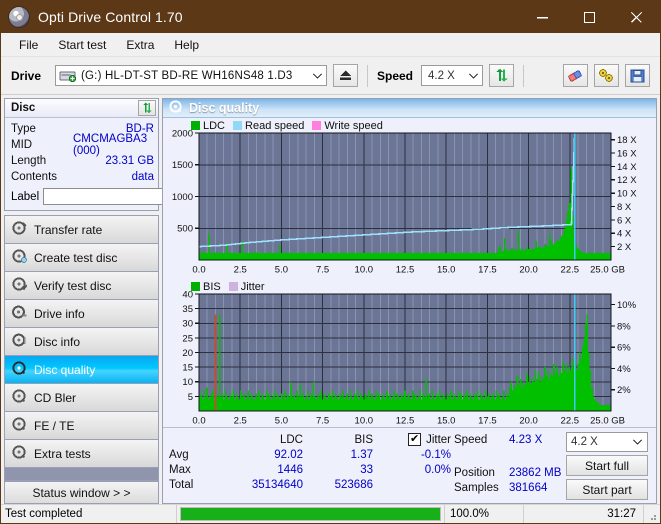 The width and height of the screenshot is (661, 524). Describe the element at coordinates (452, 75) in the screenshot. I see `speed-select: 4.2 X` at that location.